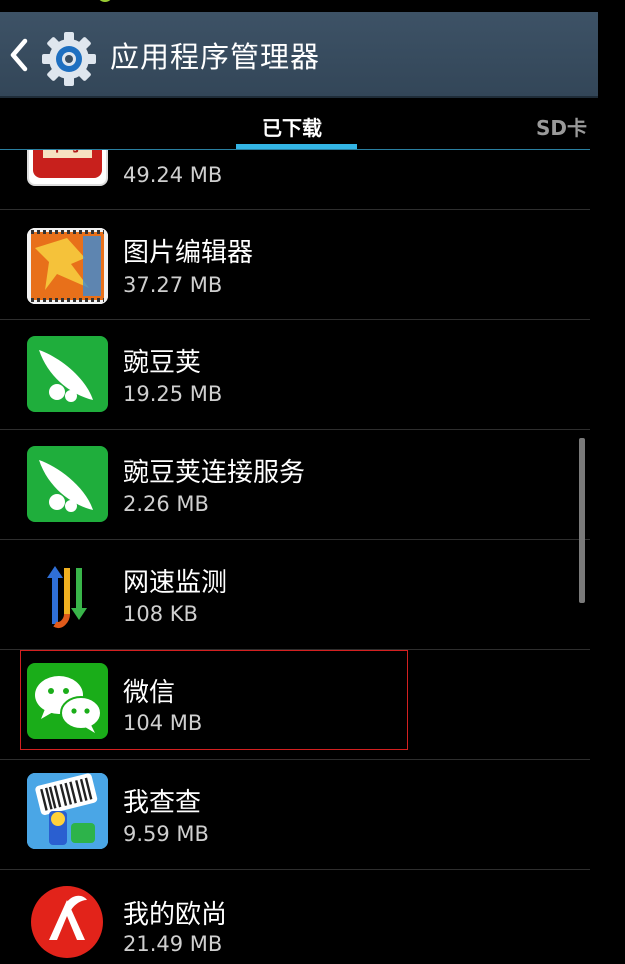 This screenshot has height=964, width=625. Describe the element at coordinates (384, 4) in the screenshot. I see `signal-icon` at that location.